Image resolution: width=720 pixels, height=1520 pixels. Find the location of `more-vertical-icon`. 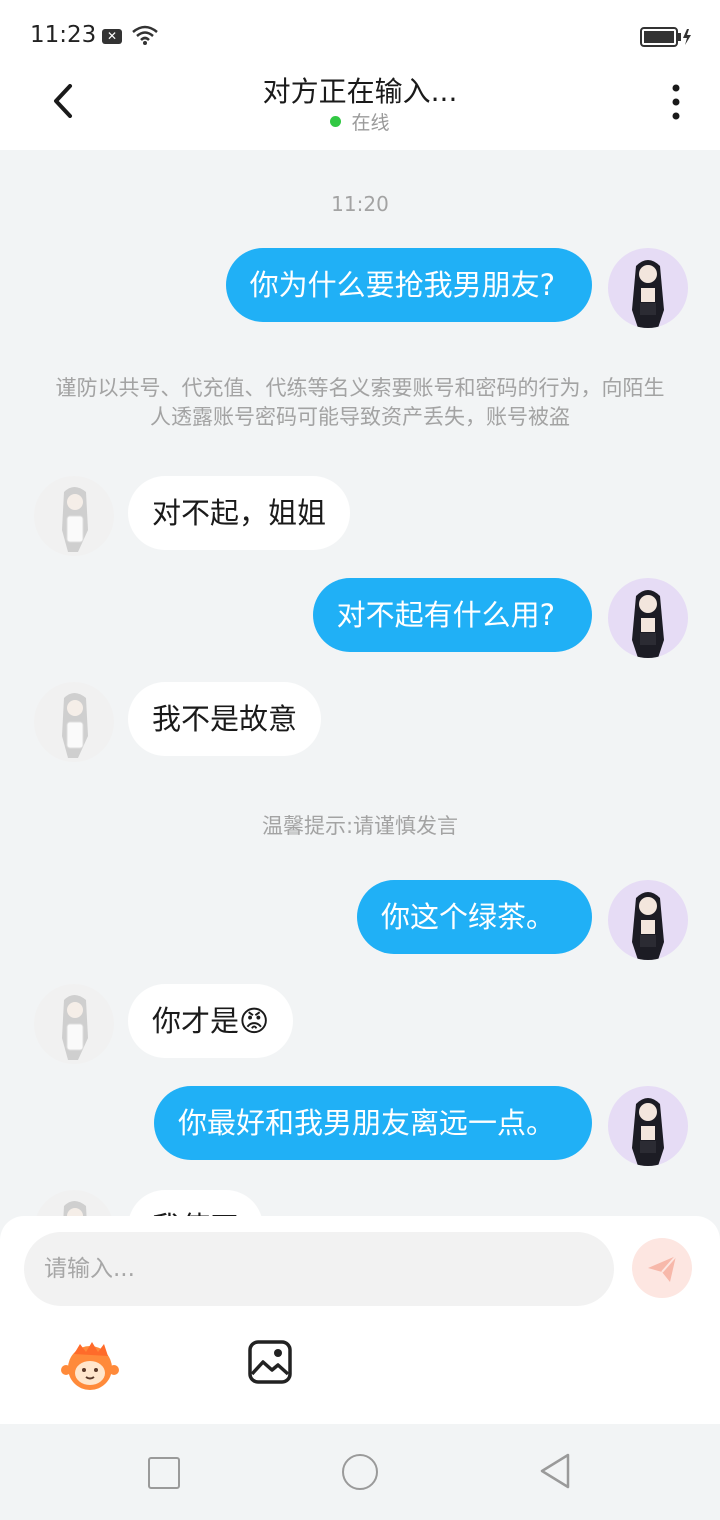

more-vertical-icon is located at coordinates (676, 104).